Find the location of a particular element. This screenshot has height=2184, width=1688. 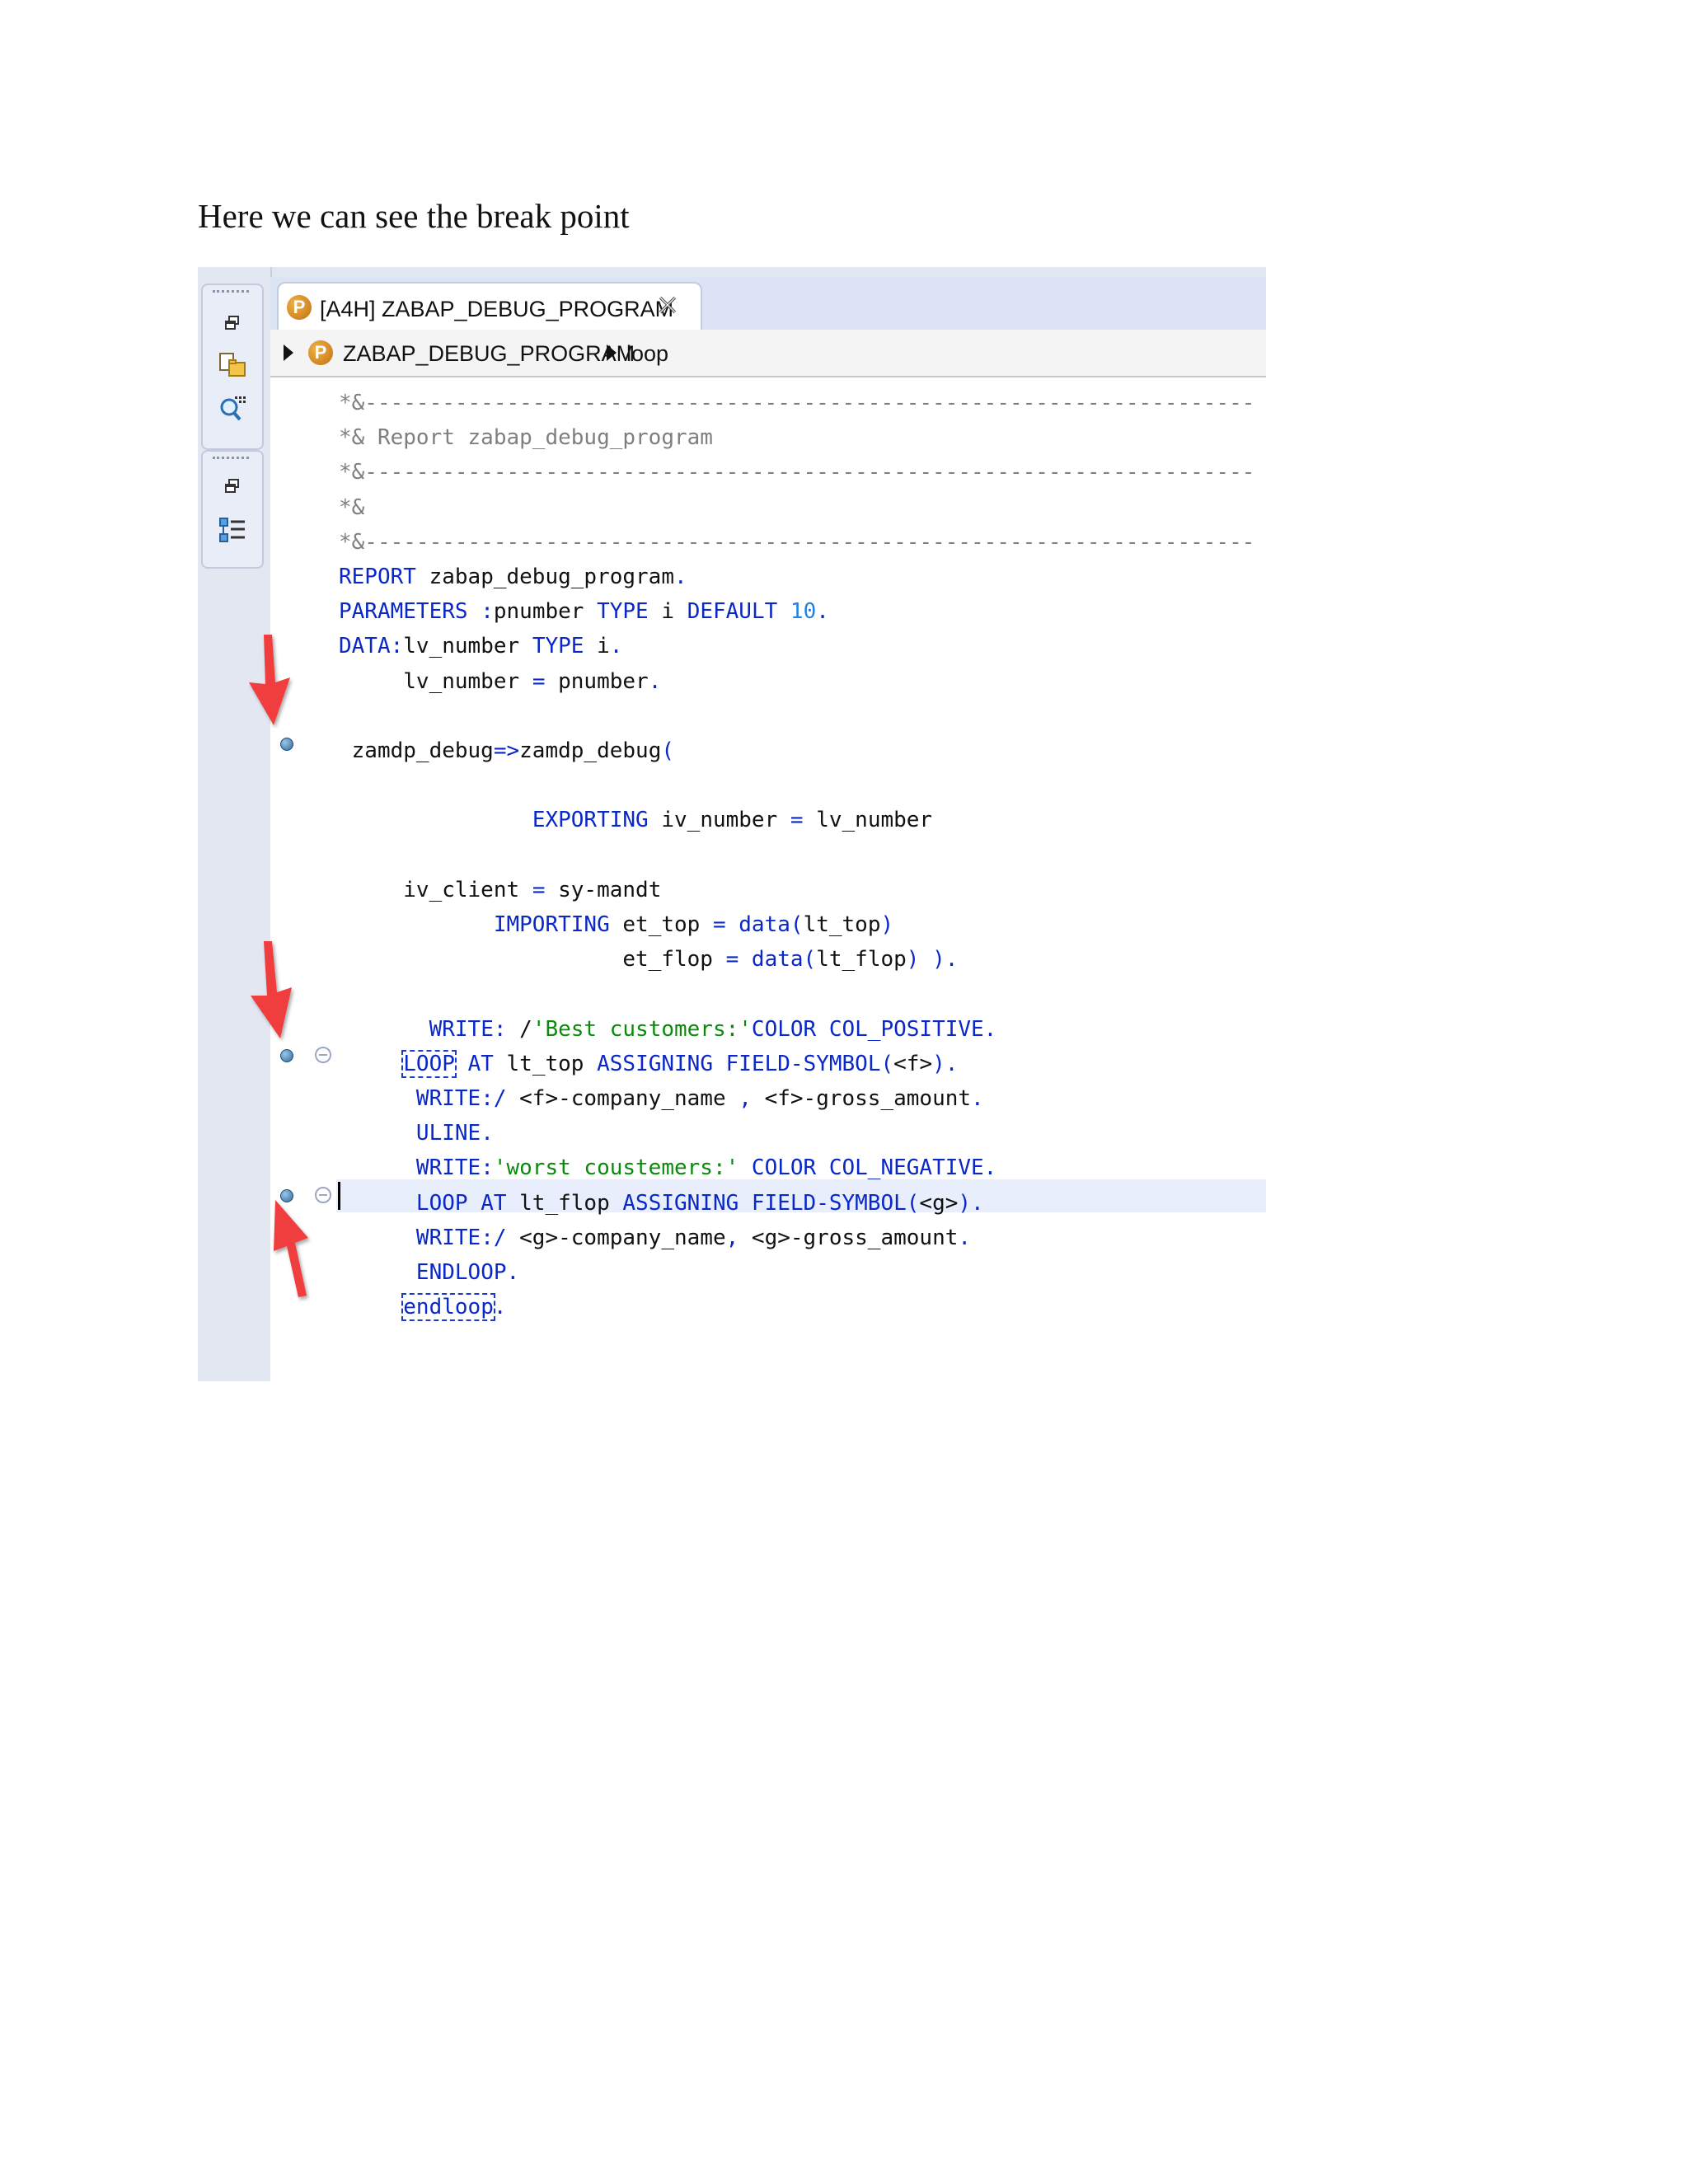

code-line: IMPORTING et_top = data(lt_top) is located at coordinates (616, 924).